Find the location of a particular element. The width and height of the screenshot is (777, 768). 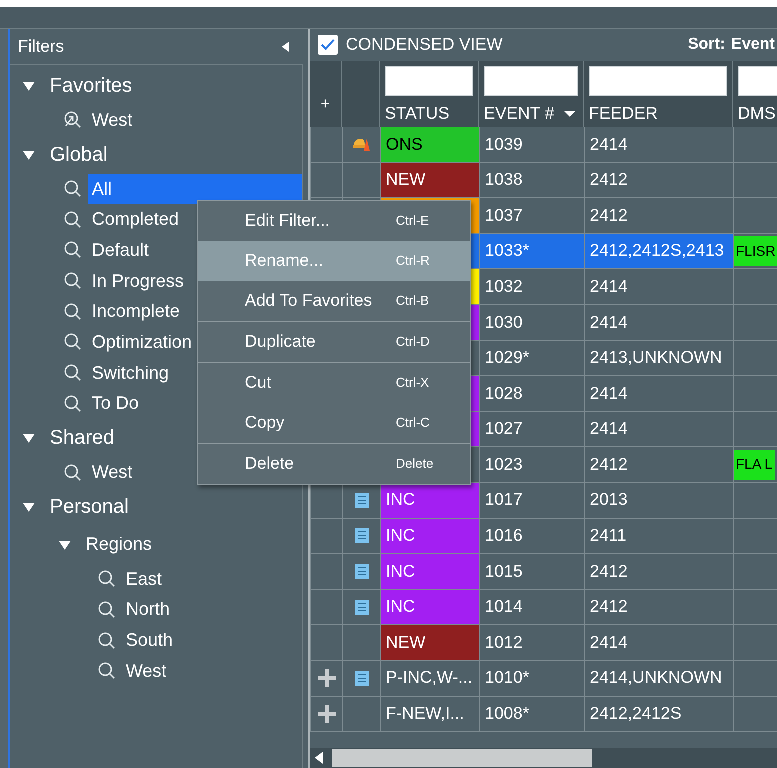

sort-value: Event is located at coordinates (753, 45).